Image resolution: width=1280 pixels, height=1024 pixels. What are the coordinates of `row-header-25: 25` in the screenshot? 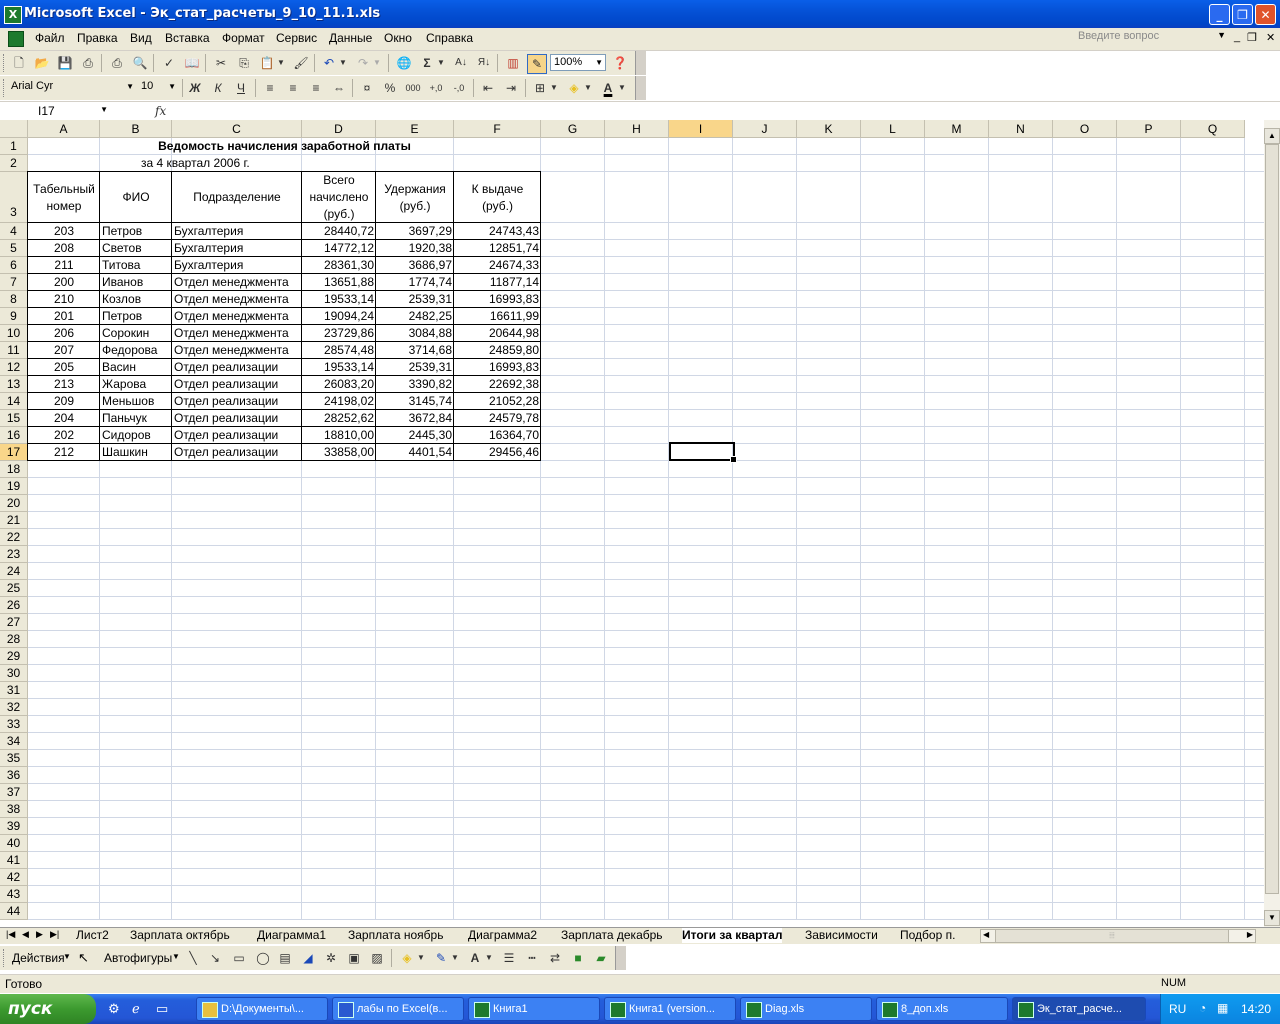 It's located at (14, 588).